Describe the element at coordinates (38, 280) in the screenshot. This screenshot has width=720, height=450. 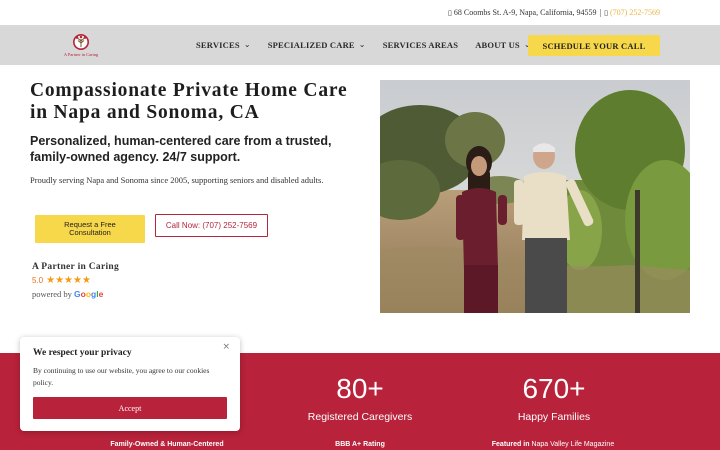
I see `rating-value: 5.0` at that location.